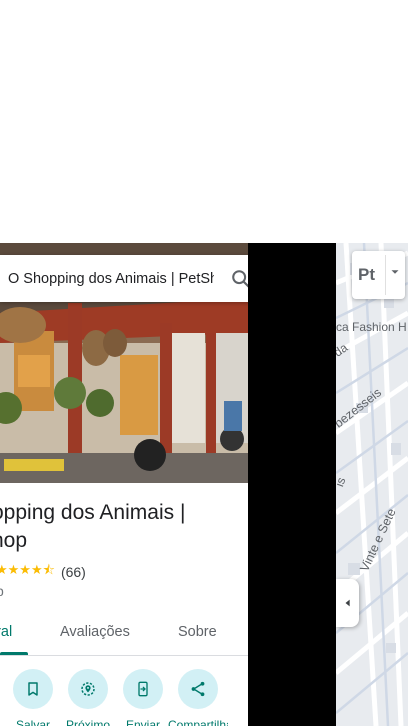 The width and height of the screenshot is (408, 726). I want to click on place-title: opping dos Animais | hop, so click(116, 527).